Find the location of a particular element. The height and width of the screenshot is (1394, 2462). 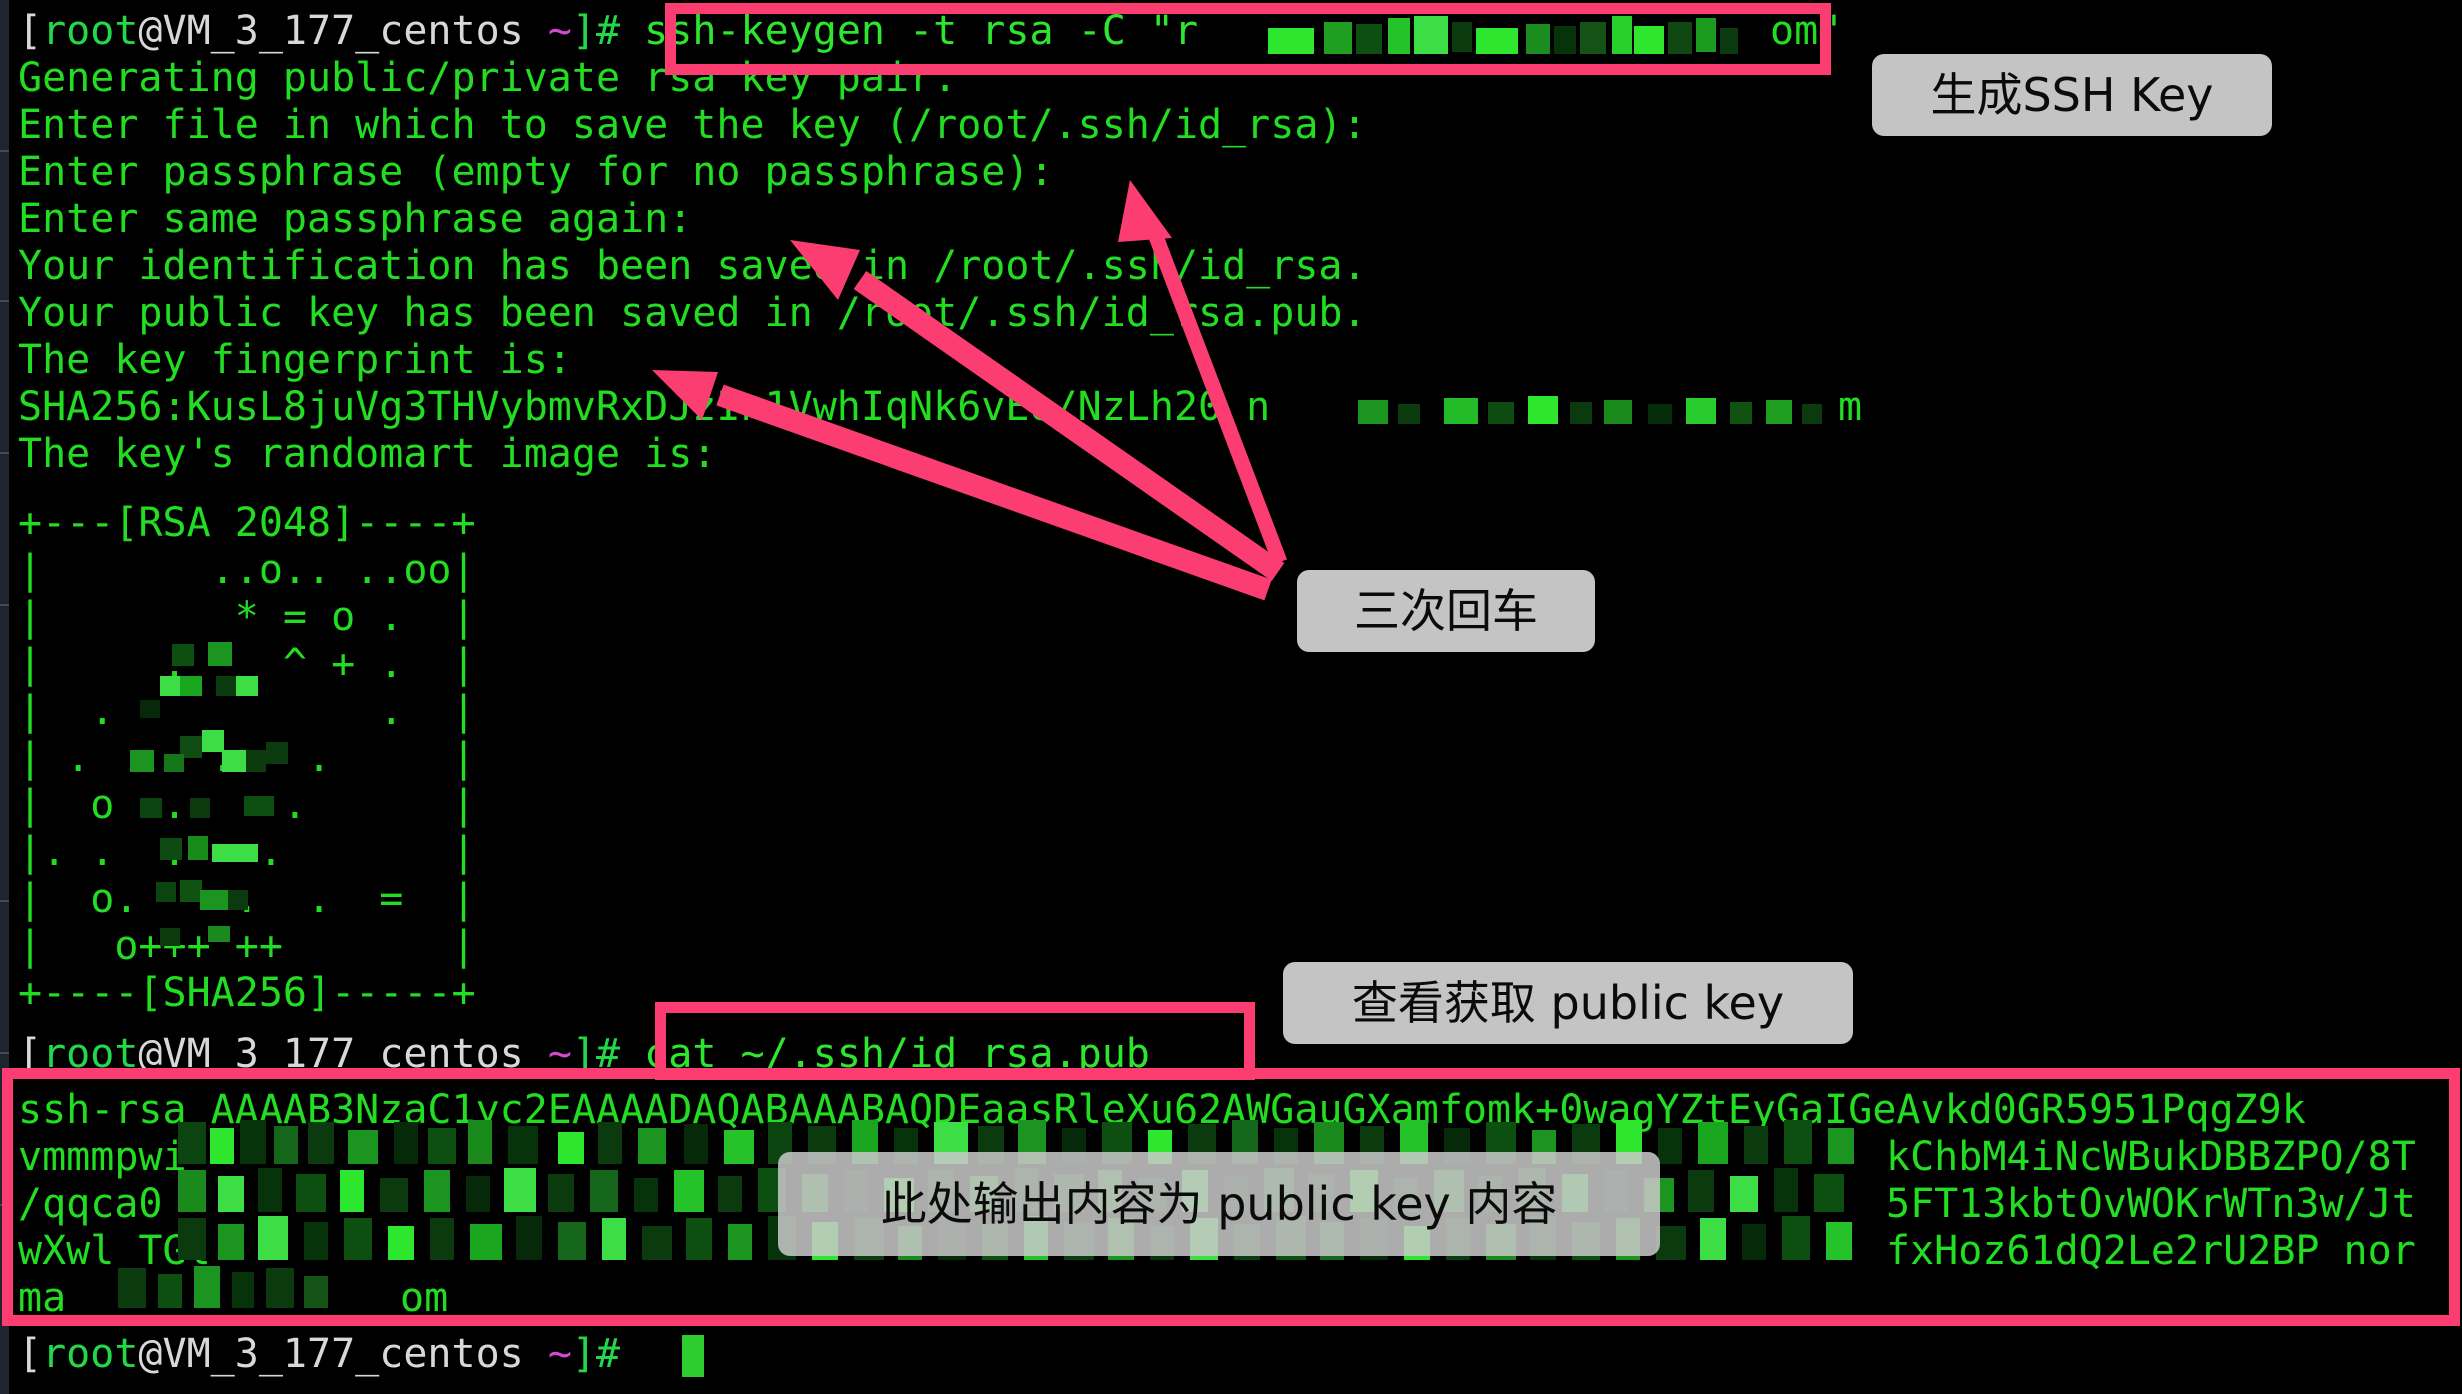

callout-view-public-key: 查看获取 public key is located at coordinates (1568, 1003).